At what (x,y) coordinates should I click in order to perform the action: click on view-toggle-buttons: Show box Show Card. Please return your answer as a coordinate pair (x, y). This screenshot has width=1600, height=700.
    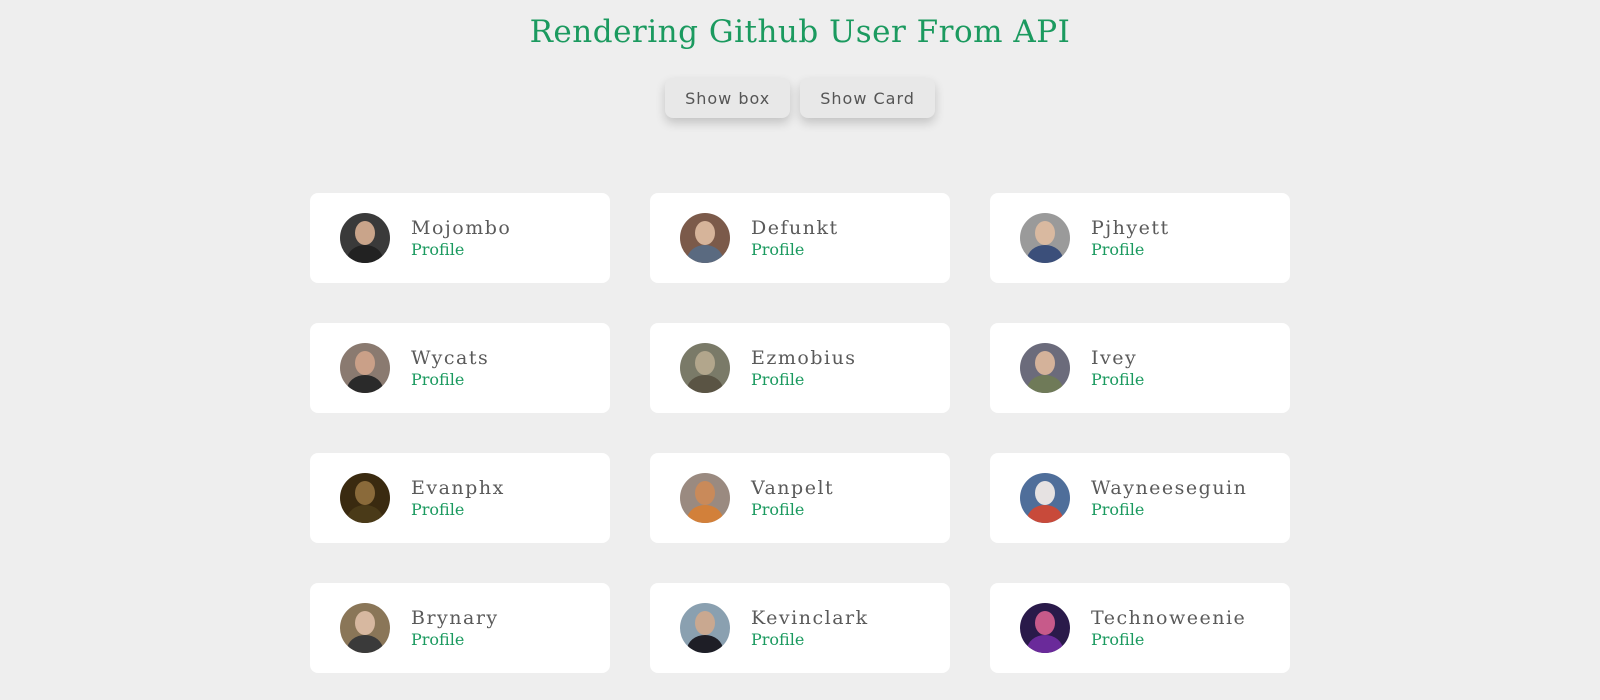
    Looking at the image, I should click on (800, 98).